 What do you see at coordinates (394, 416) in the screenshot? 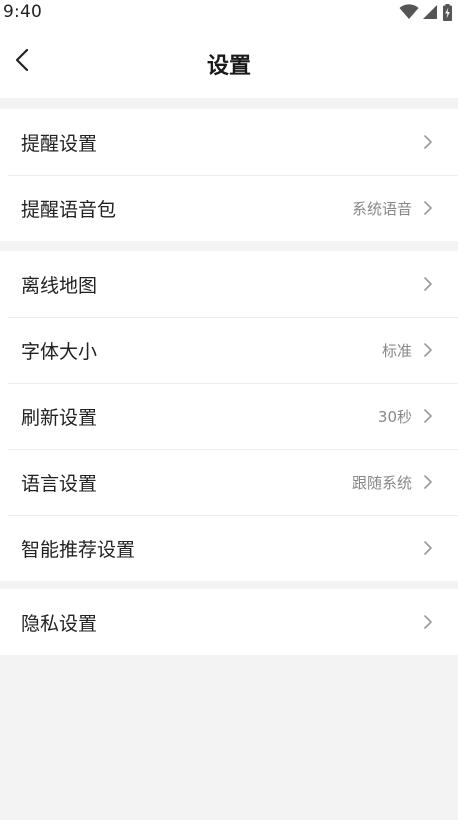
I see `settings-row-value: 30秒` at bounding box center [394, 416].